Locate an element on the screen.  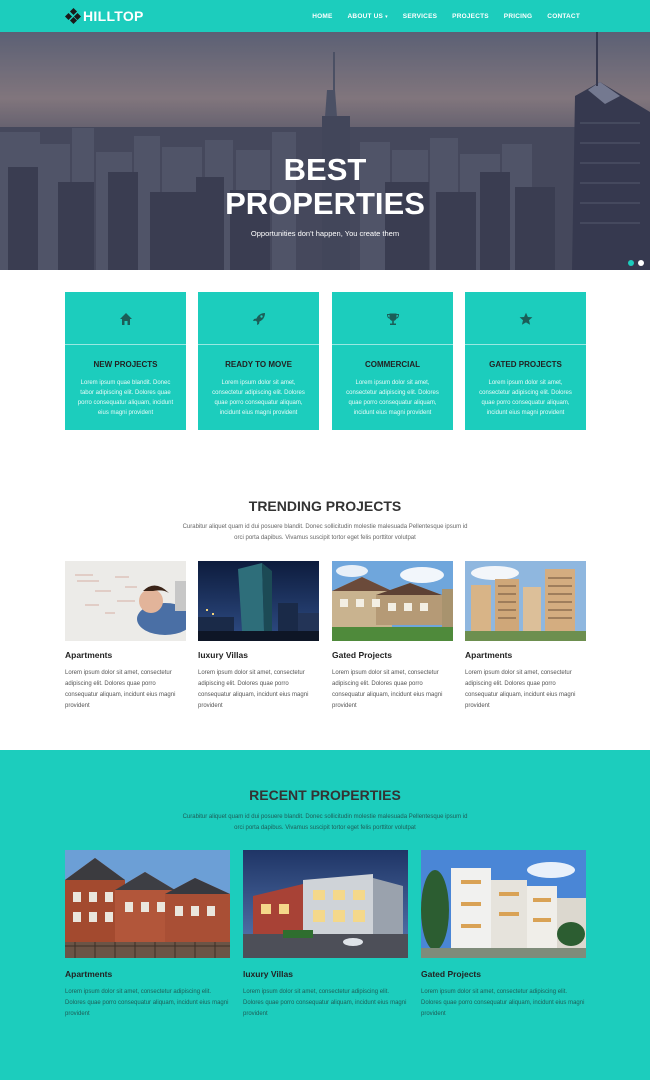
nav-item-contact: CONTACT is located at coordinates (563, 16).